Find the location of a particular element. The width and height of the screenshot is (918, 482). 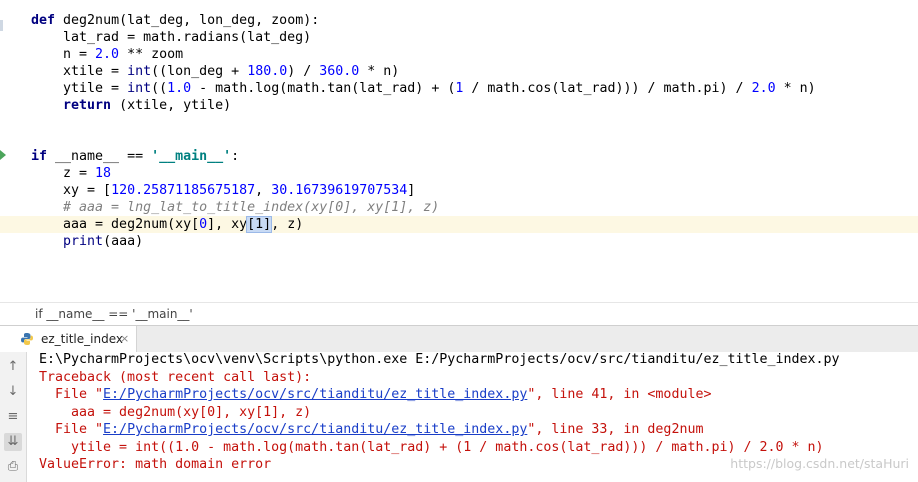

soft-wrap-icon: ≡ is located at coordinates (13, 417).